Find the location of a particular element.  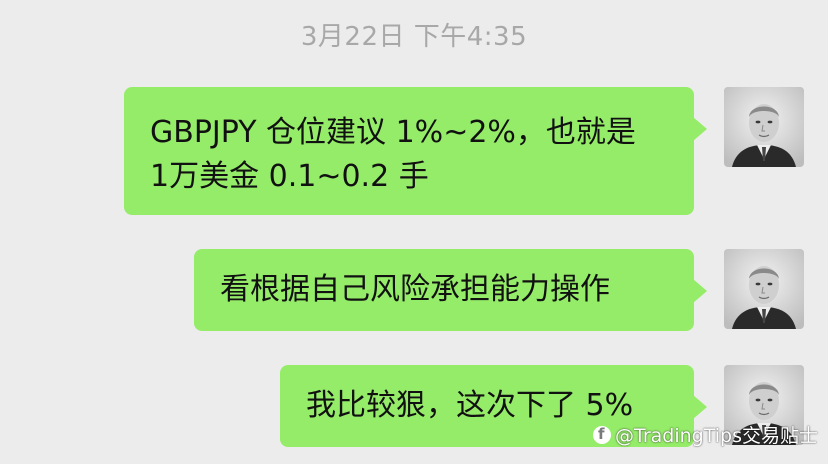

chat-timestamp: 3月22日 下午4:35 is located at coordinates (414, 37).